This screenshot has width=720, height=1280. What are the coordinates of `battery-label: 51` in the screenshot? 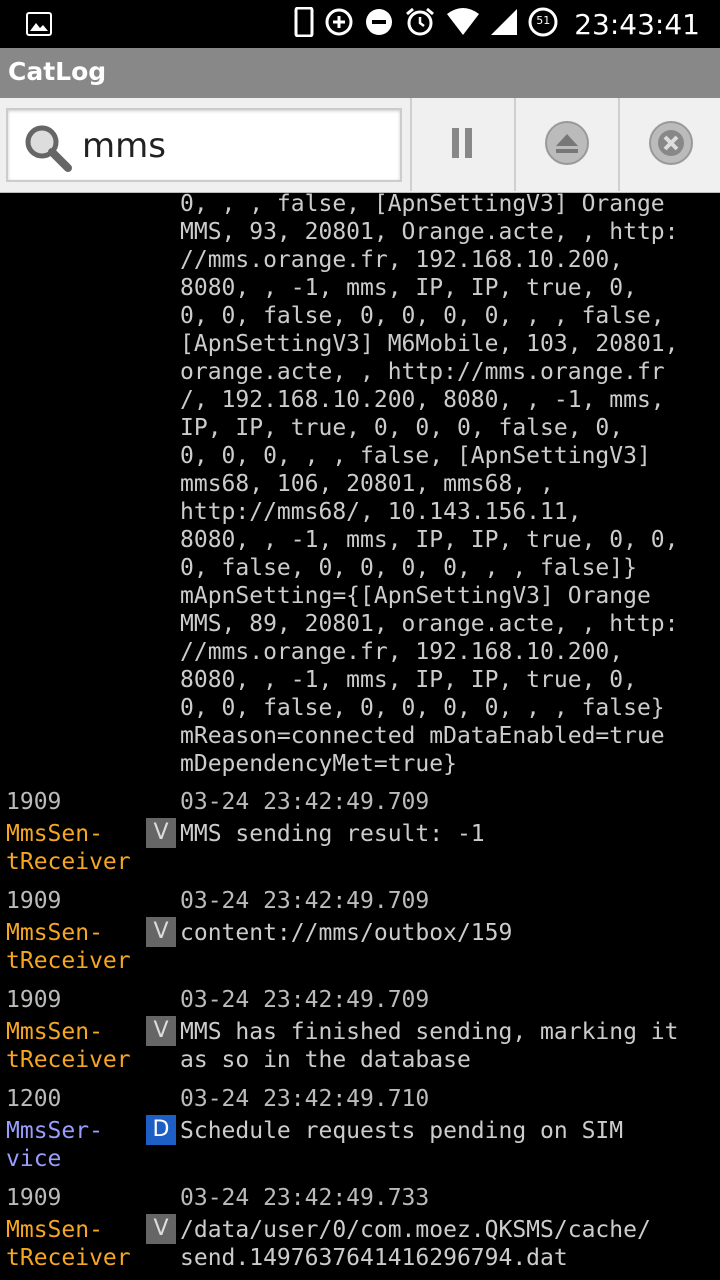 It's located at (543, 20).